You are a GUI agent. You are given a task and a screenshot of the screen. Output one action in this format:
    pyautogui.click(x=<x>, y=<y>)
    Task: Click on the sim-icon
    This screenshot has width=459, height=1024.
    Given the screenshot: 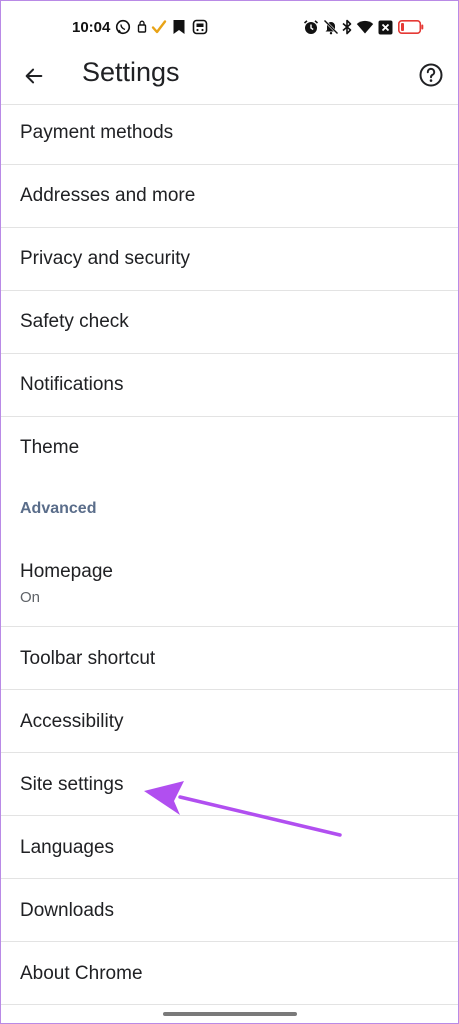 What is the action you would take?
    pyautogui.click(x=385, y=27)
    